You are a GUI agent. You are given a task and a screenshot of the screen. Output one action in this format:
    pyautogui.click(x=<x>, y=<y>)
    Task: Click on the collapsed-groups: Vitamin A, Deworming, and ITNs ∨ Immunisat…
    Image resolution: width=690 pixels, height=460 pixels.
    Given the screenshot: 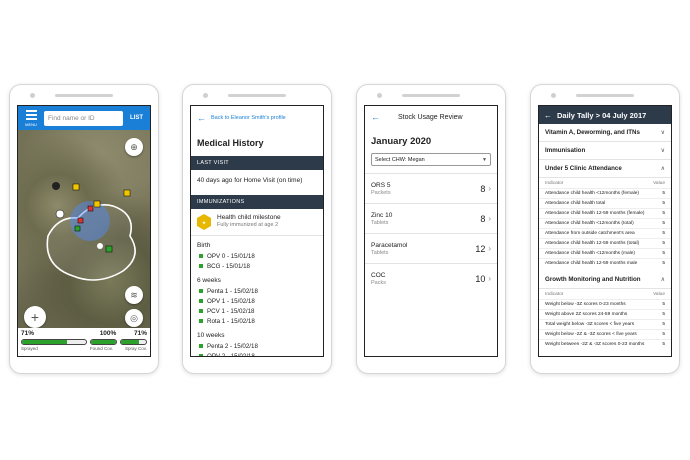 What is the action you would take?
    pyautogui.click(x=605, y=142)
    